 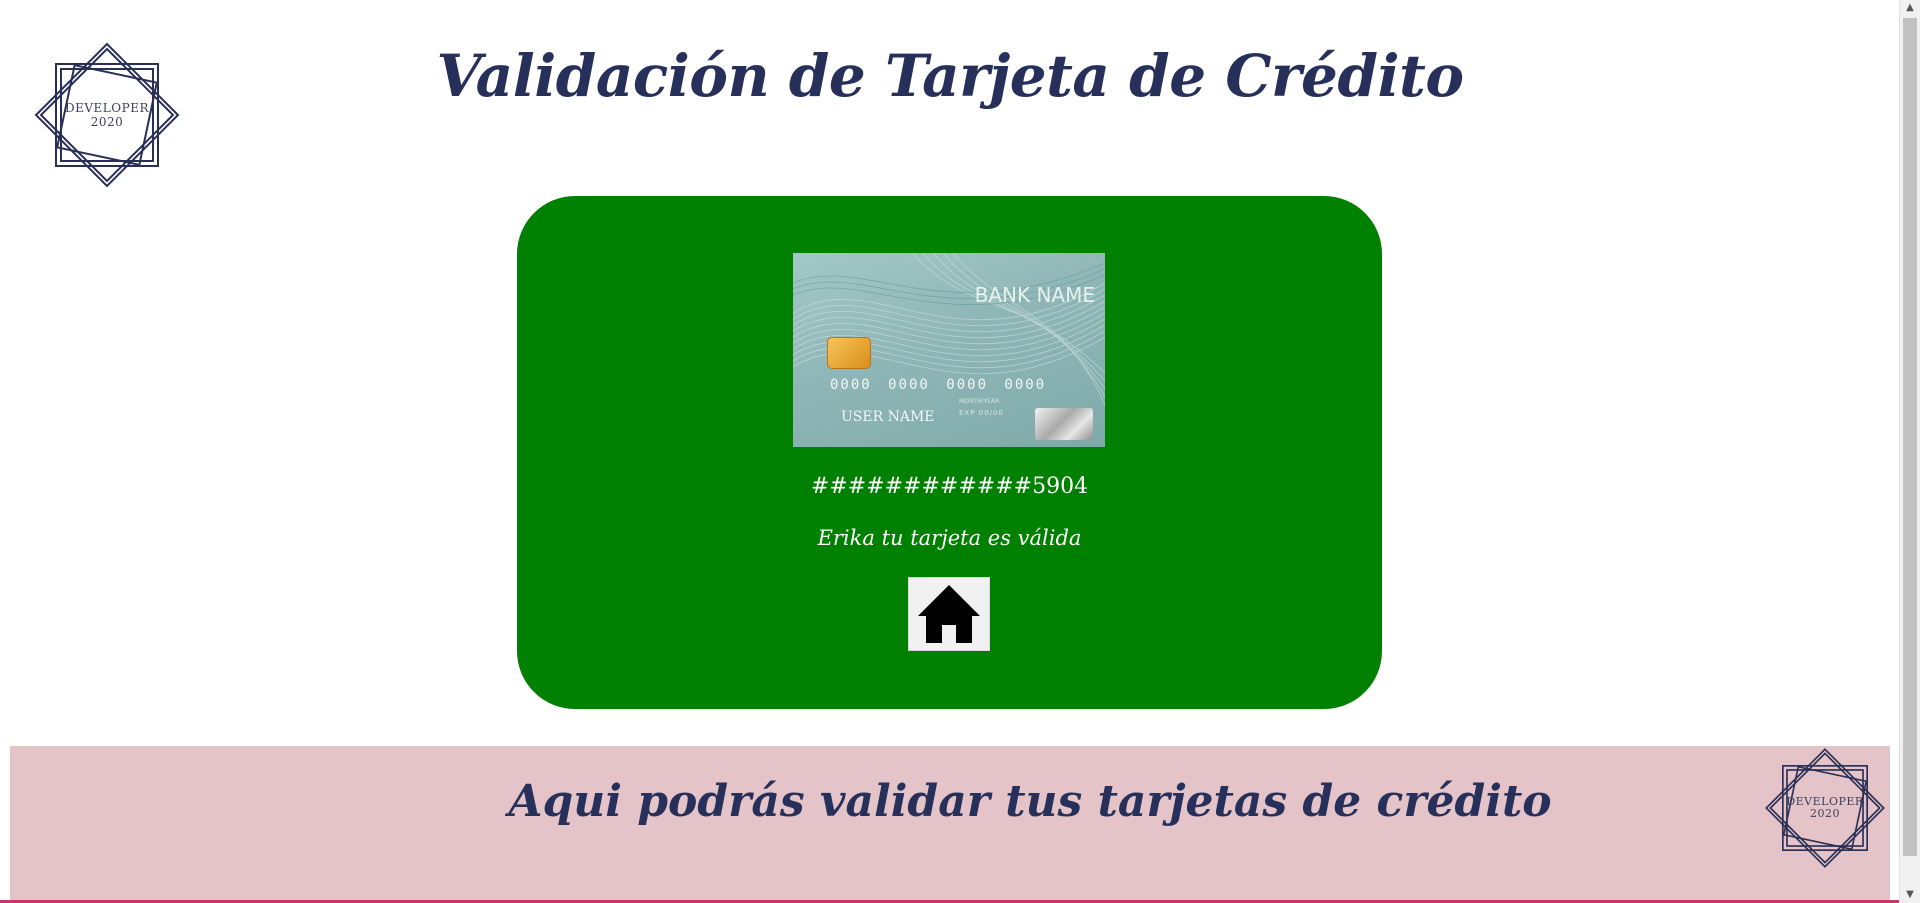 I want to click on card-exp-caption: MONTH/YEAR, so click(x=979, y=401).